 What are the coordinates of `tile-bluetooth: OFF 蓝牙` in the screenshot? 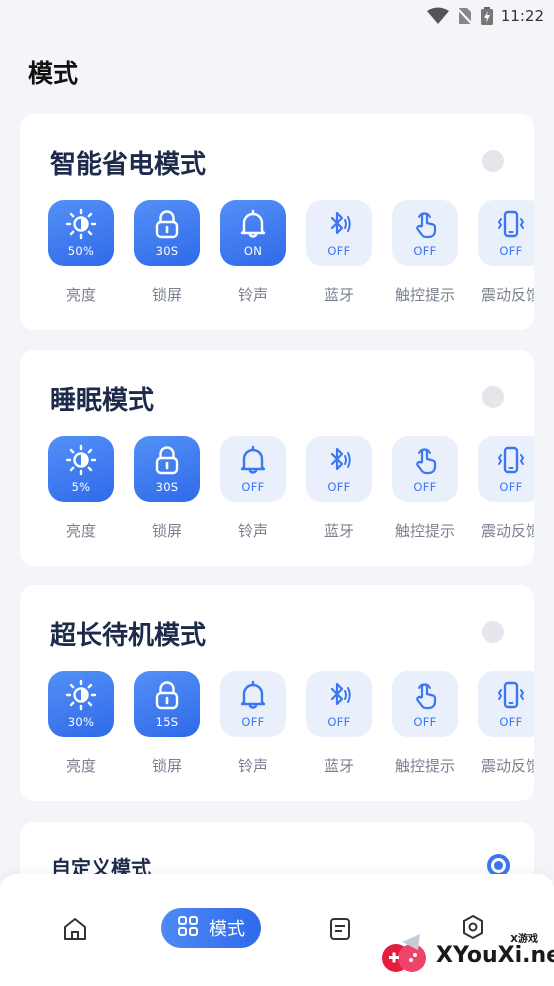 It's located at (339, 488).